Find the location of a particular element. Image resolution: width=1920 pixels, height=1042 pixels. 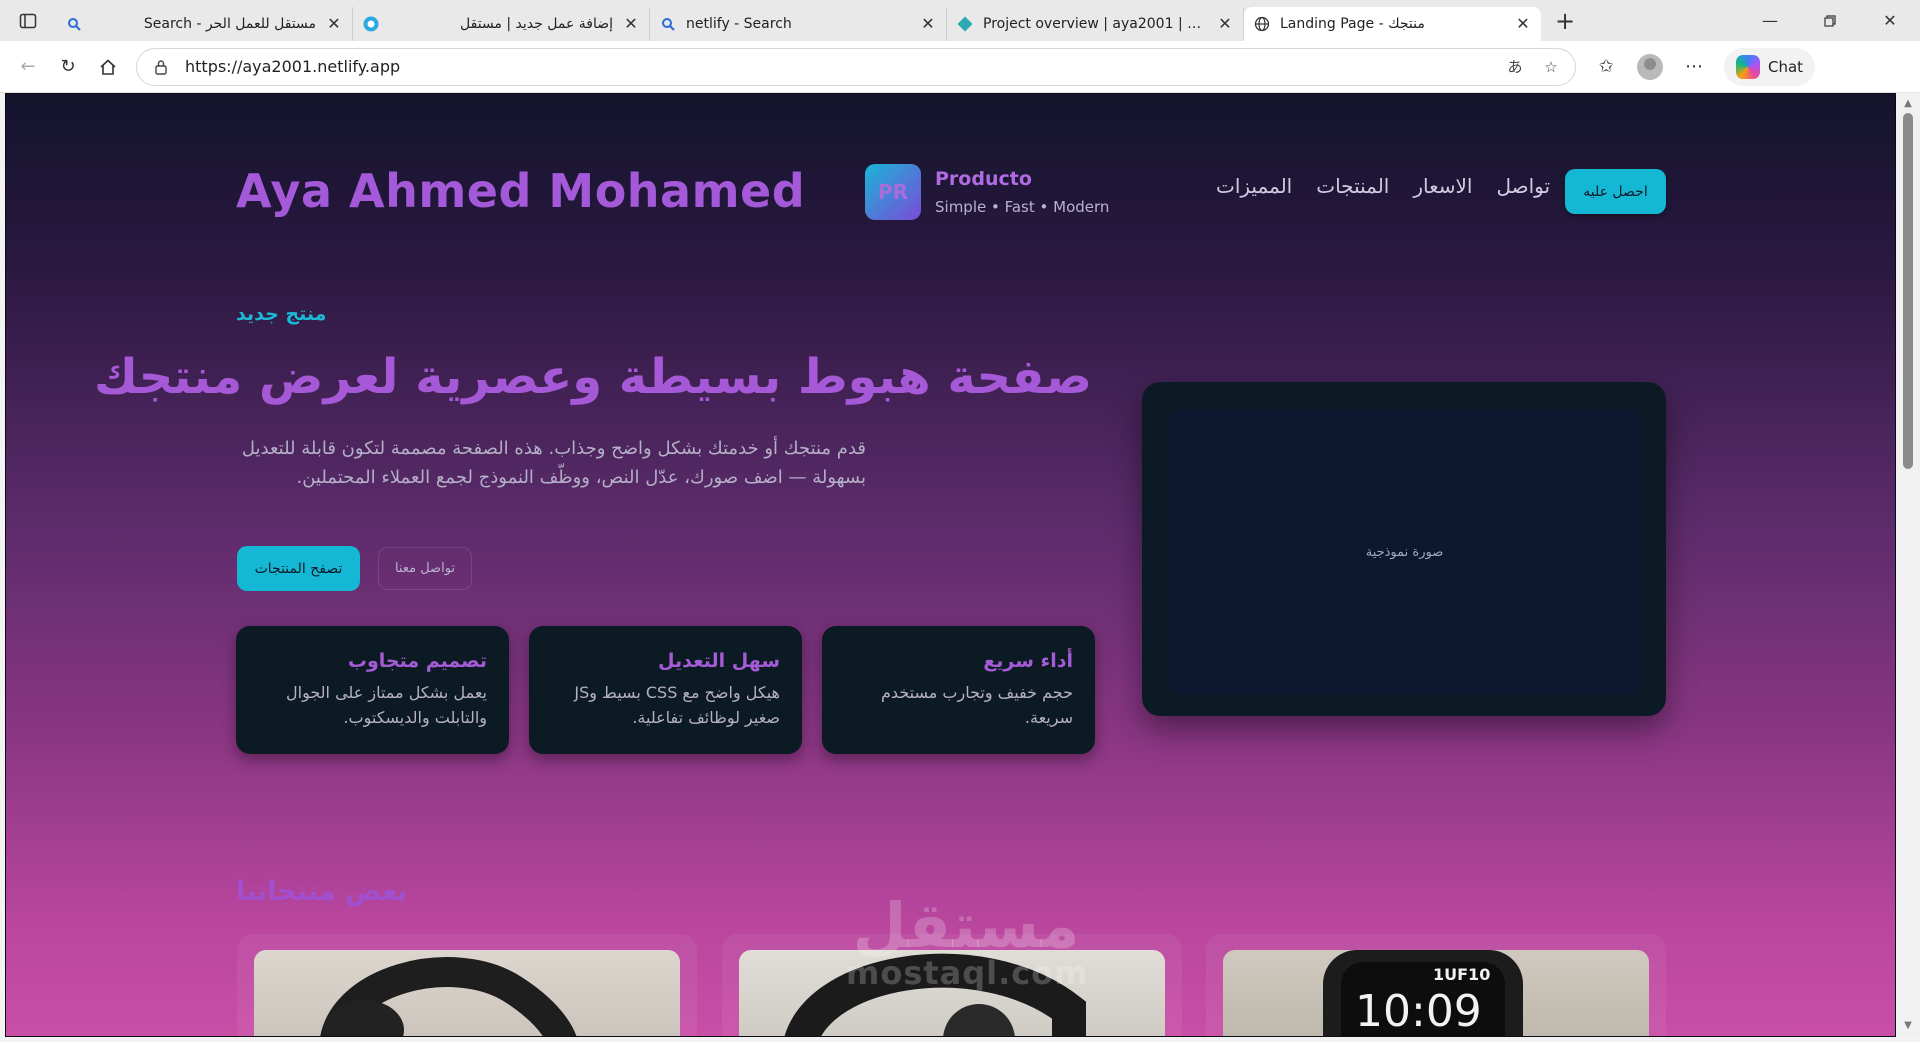

plus-icon: + is located at coordinates (1565, 20).